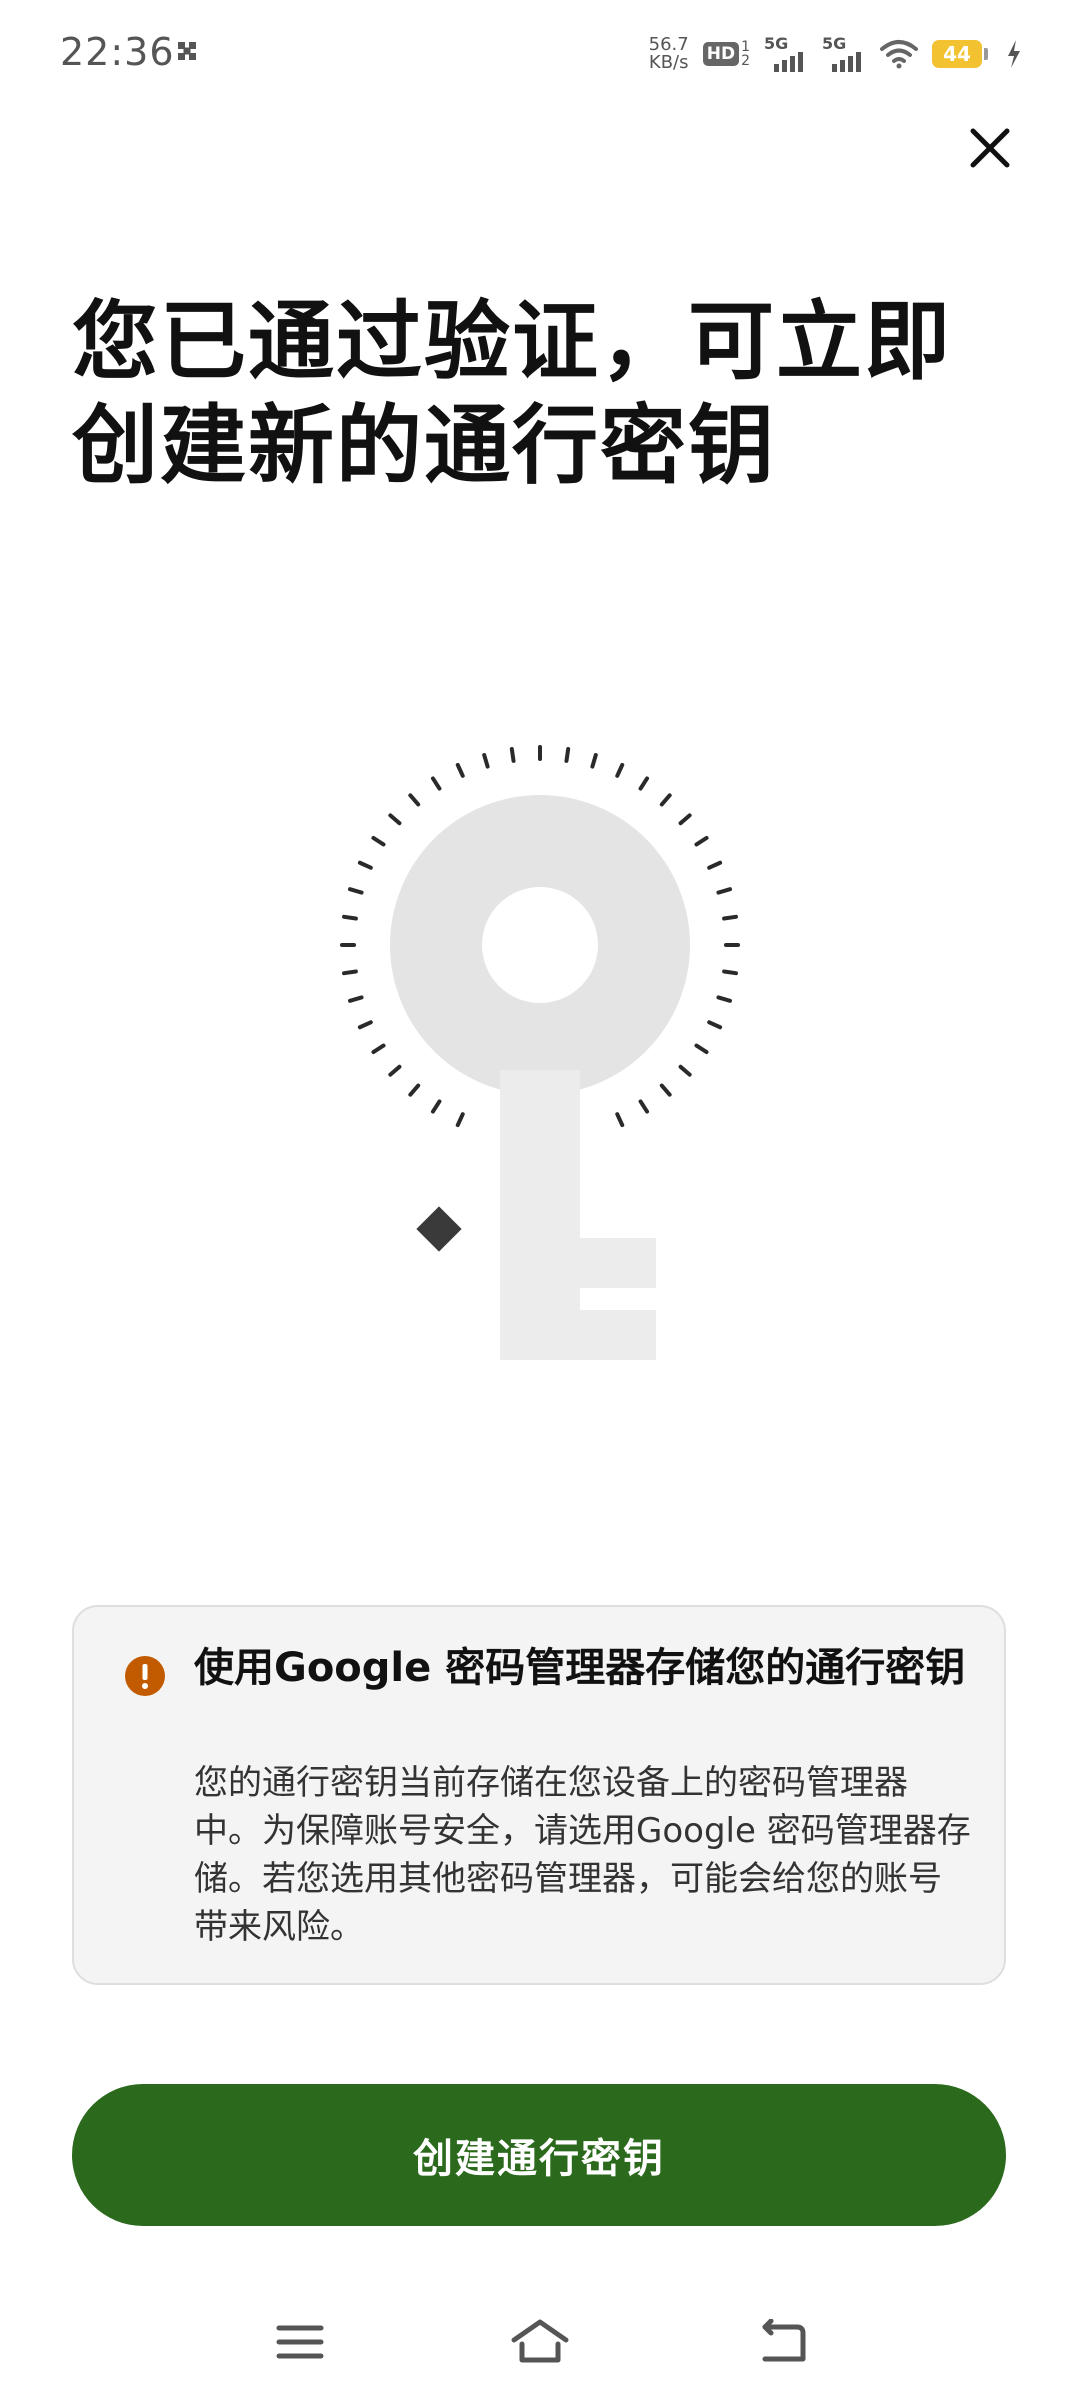 The width and height of the screenshot is (1080, 2400). What do you see at coordinates (721, 54) in the screenshot?
I see `hd-label: HD` at bounding box center [721, 54].